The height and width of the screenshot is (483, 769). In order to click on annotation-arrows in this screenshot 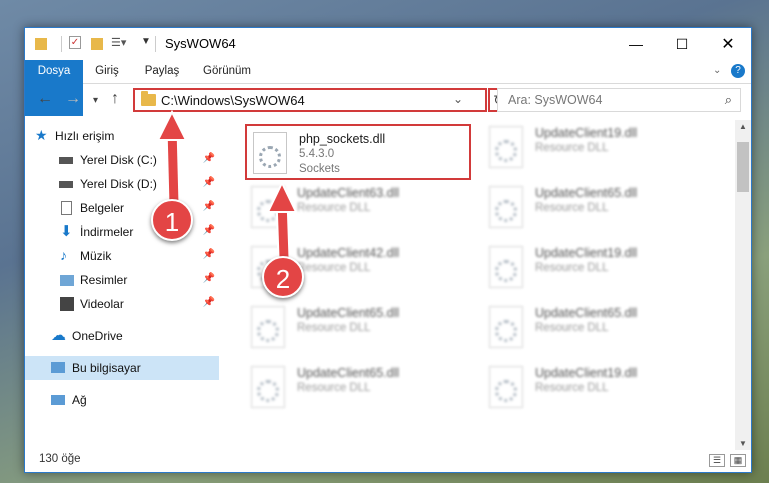, I will do `click(227, 184)`.